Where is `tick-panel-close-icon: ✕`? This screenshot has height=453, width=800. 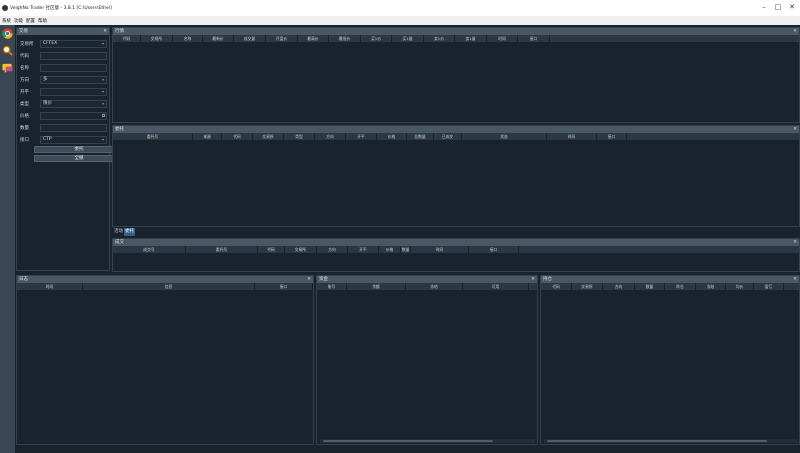 tick-panel-close-icon: ✕ is located at coordinates (795, 31).